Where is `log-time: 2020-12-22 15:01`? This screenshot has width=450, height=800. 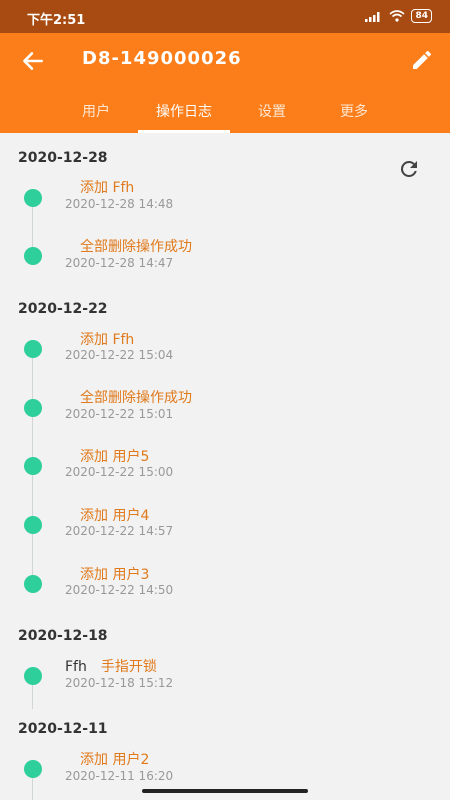
log-time: 2020-12-22 15:01 is located at coordinates (119, 414).